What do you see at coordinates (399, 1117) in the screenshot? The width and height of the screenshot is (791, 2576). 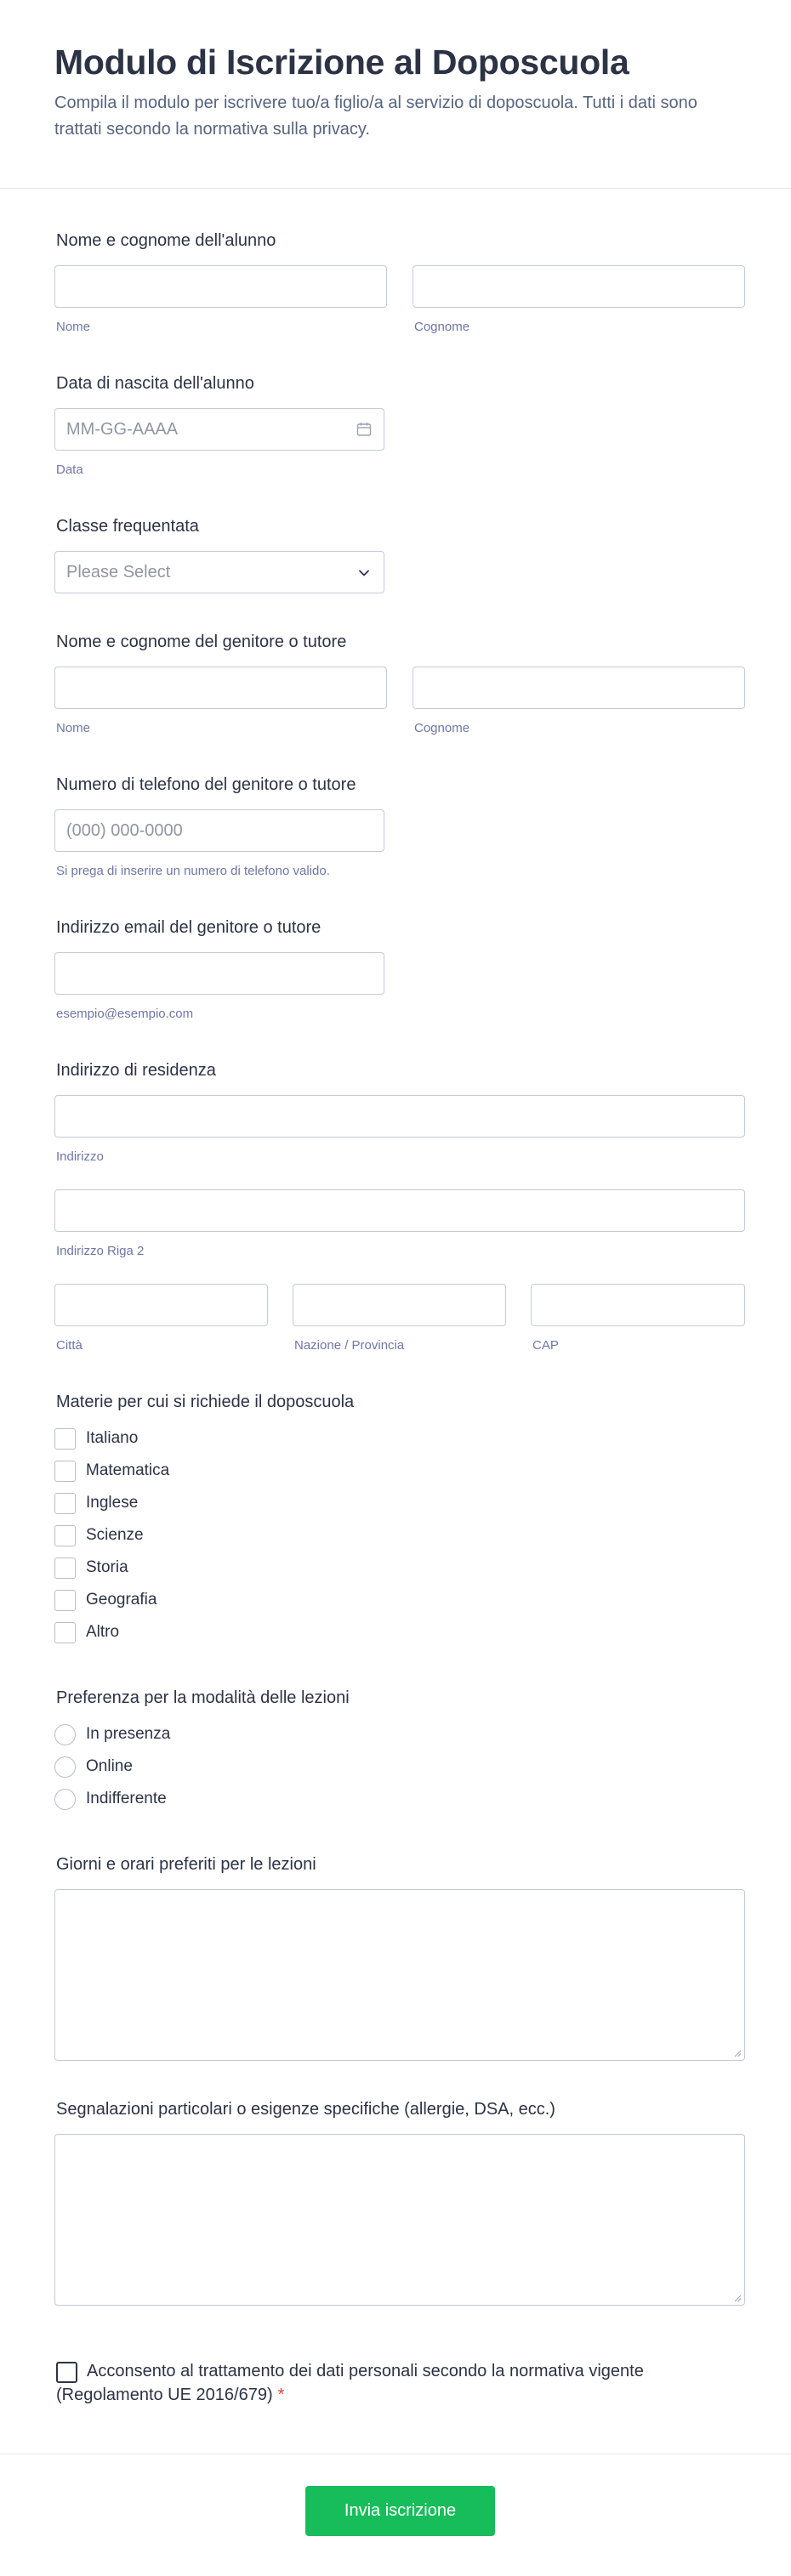 I see `address-line1-input` at bounding box center [399, 1117].